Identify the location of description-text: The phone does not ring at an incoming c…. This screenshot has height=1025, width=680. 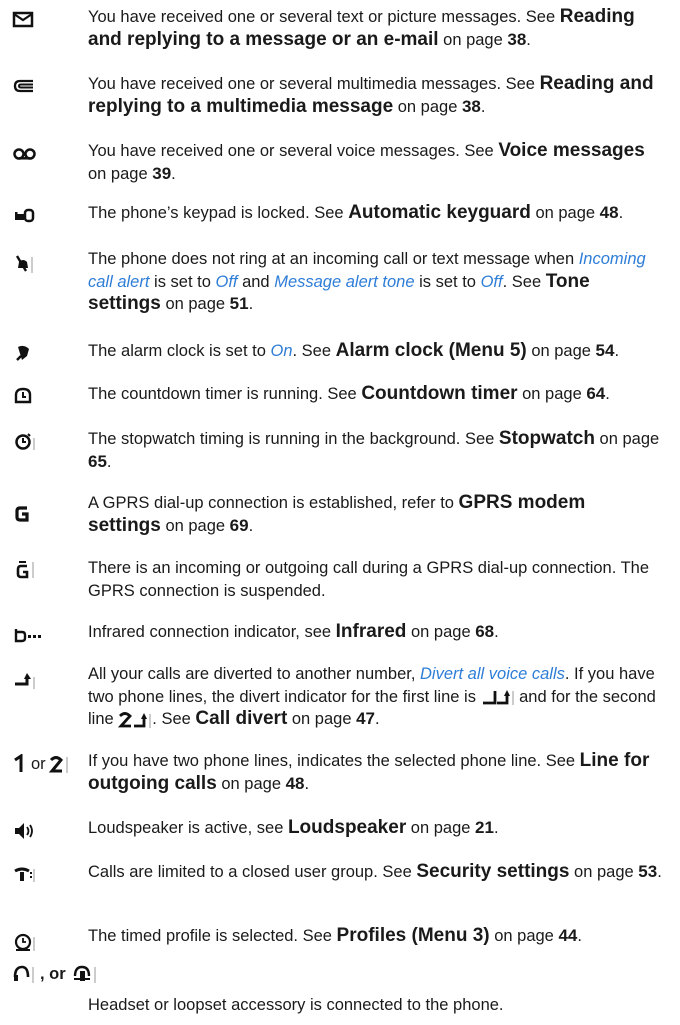
(333, 259).